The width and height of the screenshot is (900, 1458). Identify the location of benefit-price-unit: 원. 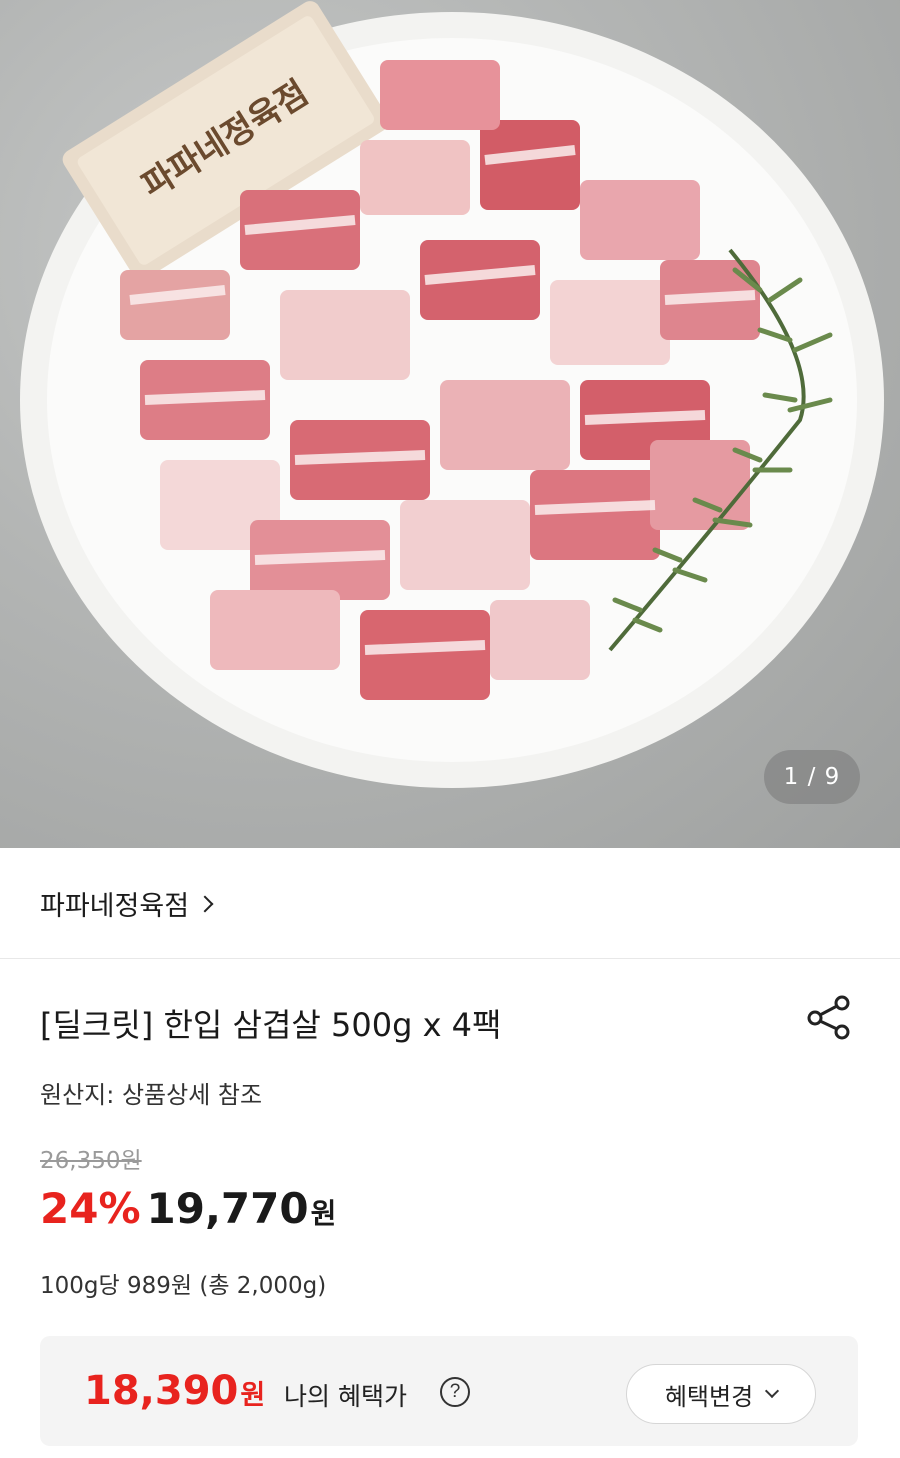
(253, 1395).